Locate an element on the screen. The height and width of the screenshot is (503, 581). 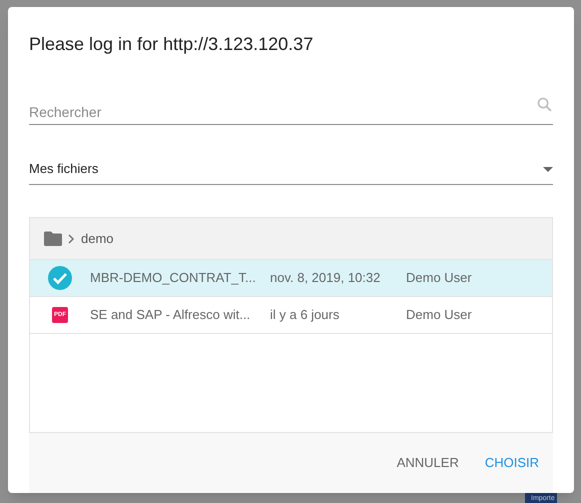
check-circle-icon is located at coordinates (60, 278).